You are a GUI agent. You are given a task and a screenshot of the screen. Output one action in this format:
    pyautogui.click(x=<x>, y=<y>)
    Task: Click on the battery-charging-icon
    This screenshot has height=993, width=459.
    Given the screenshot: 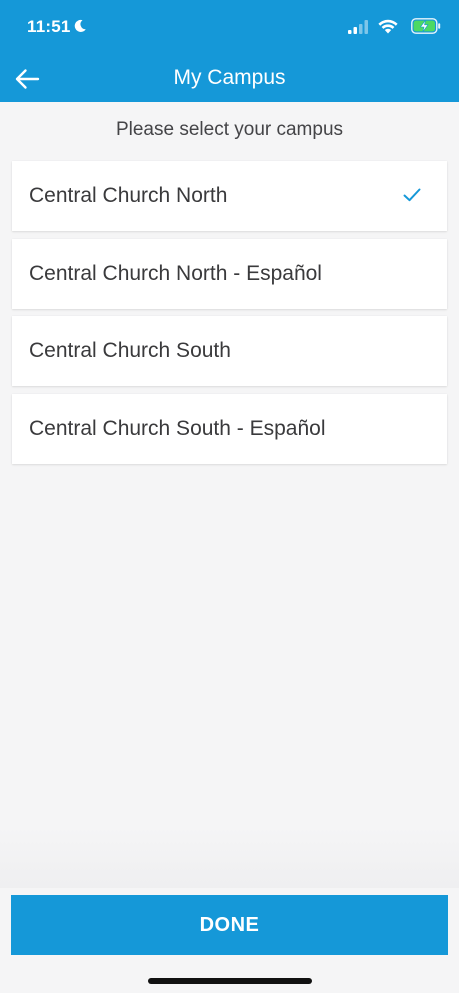 What is the action you would take?
    pyautogui.click(x=426, y=26)
    